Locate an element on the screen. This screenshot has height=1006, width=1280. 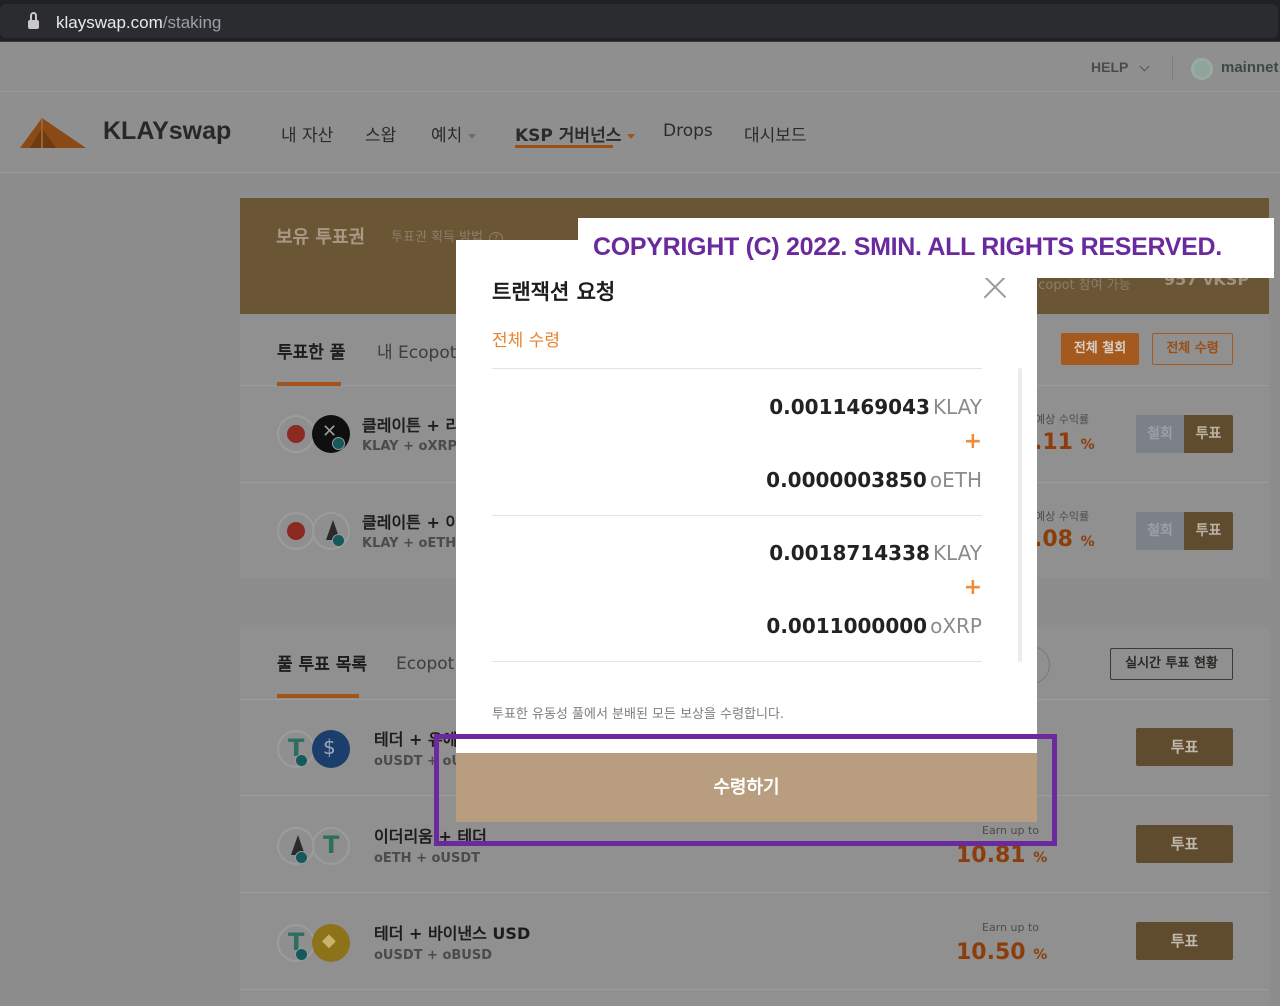
reward-amount: 0.0000003850 oETH is located at coordinates (874, 480).